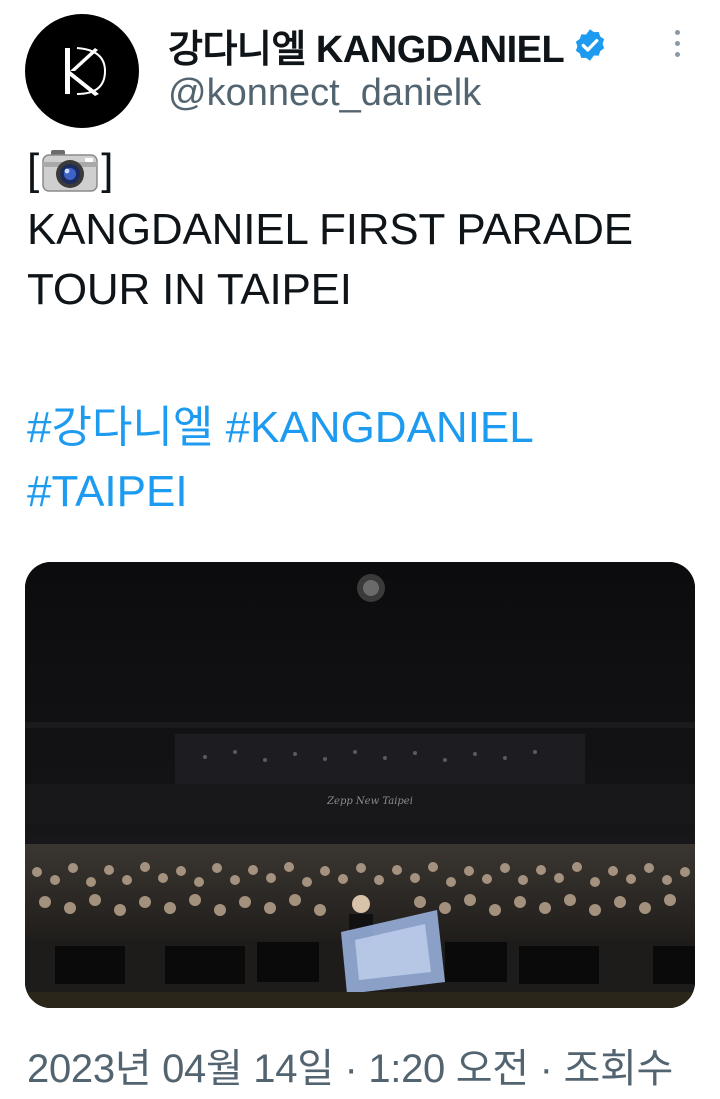  What do you see at coordinates (70, 171) in the screenshot?
I see `camera-emoji-icon` at bounding box center [70, 171].